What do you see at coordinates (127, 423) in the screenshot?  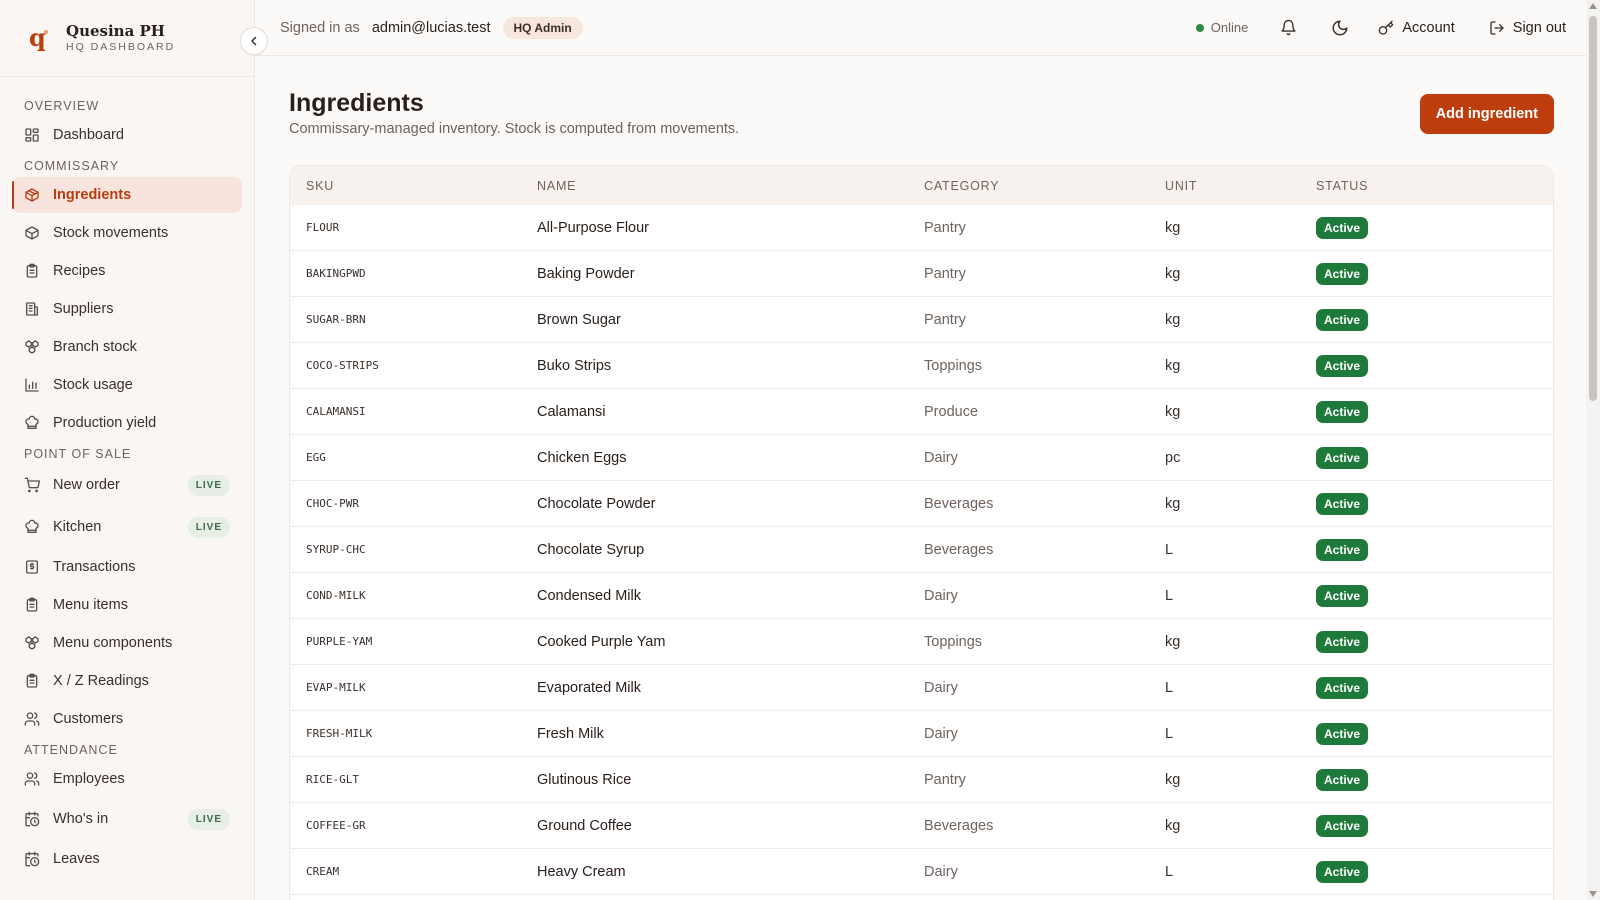 I see `sidebar-item-production-yield: Production yield` at bounding box center [127, 423].